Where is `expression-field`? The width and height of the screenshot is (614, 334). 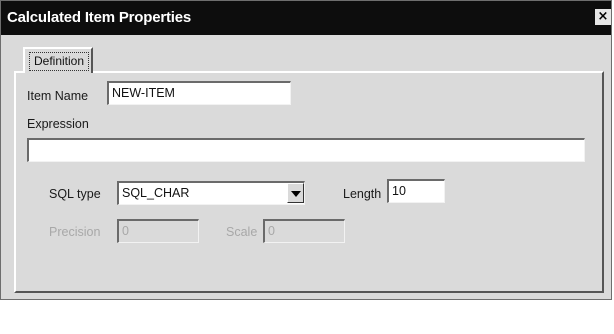
expression-field is located at coordinates (306, 150).